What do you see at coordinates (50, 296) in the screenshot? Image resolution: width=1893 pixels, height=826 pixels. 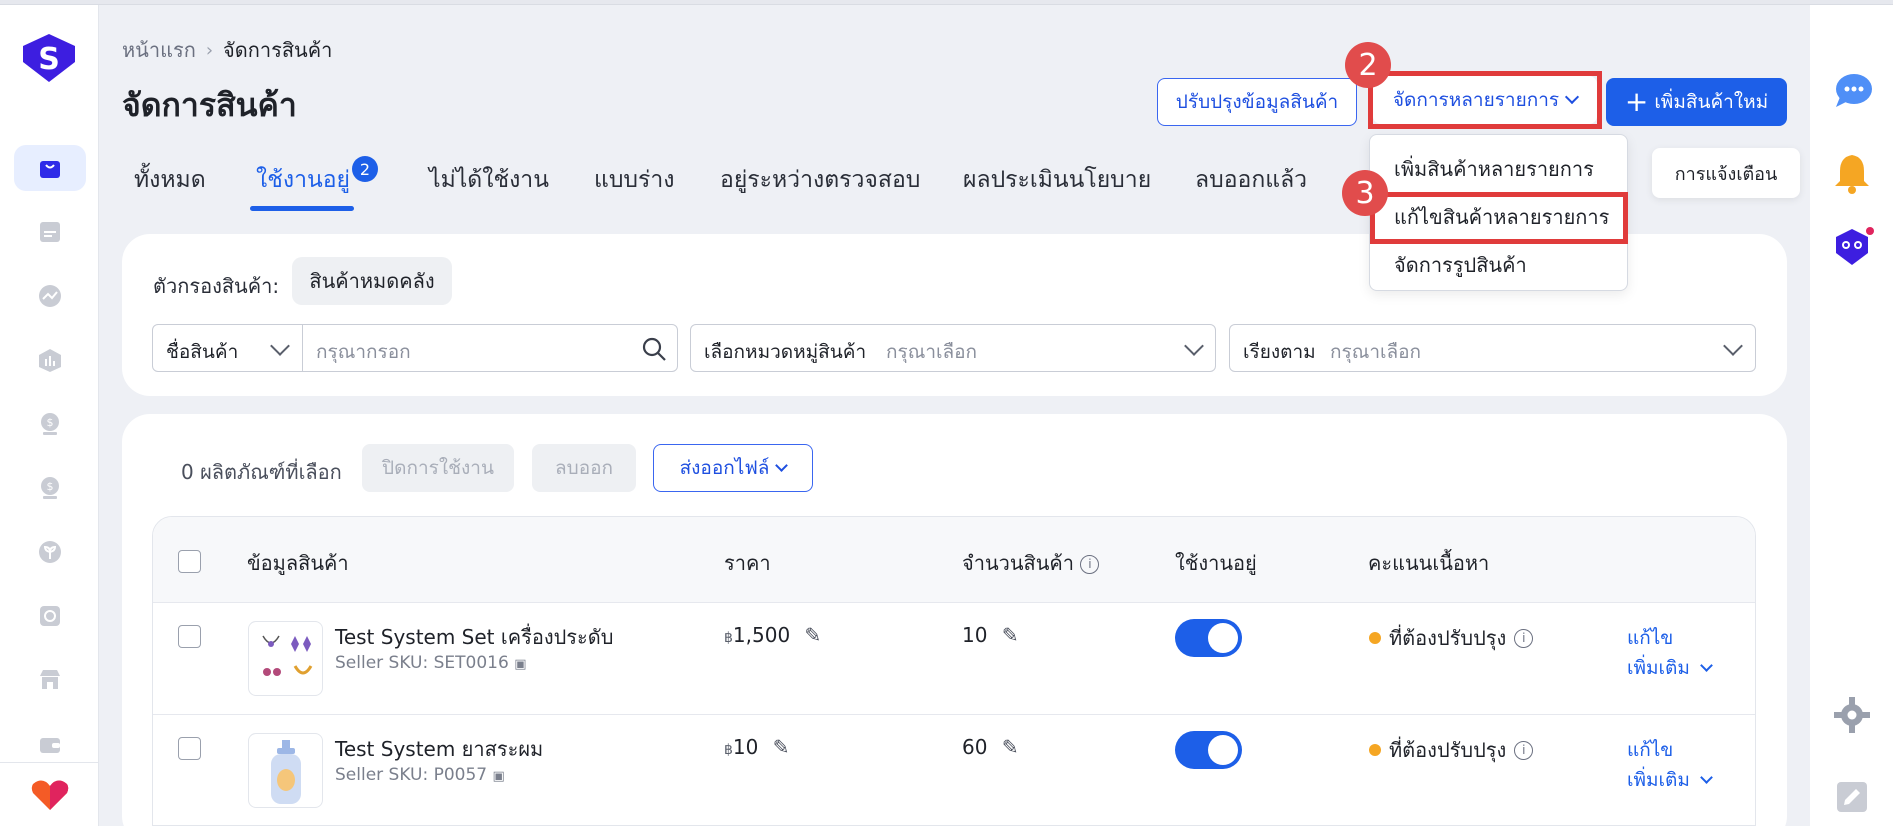 I see `nav-marketing-icon` at bounding box center [50, 296].